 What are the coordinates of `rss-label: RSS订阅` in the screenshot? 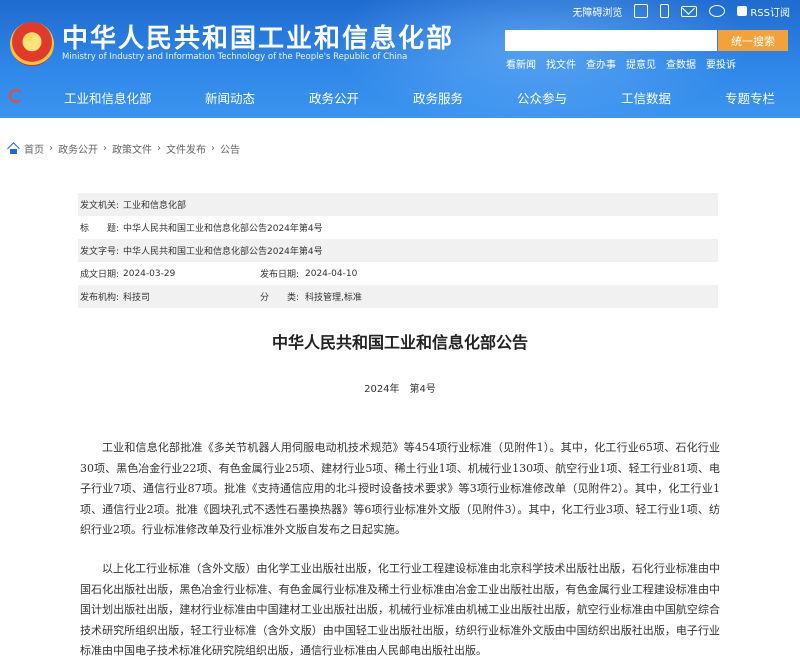 It's located at (770, 13).